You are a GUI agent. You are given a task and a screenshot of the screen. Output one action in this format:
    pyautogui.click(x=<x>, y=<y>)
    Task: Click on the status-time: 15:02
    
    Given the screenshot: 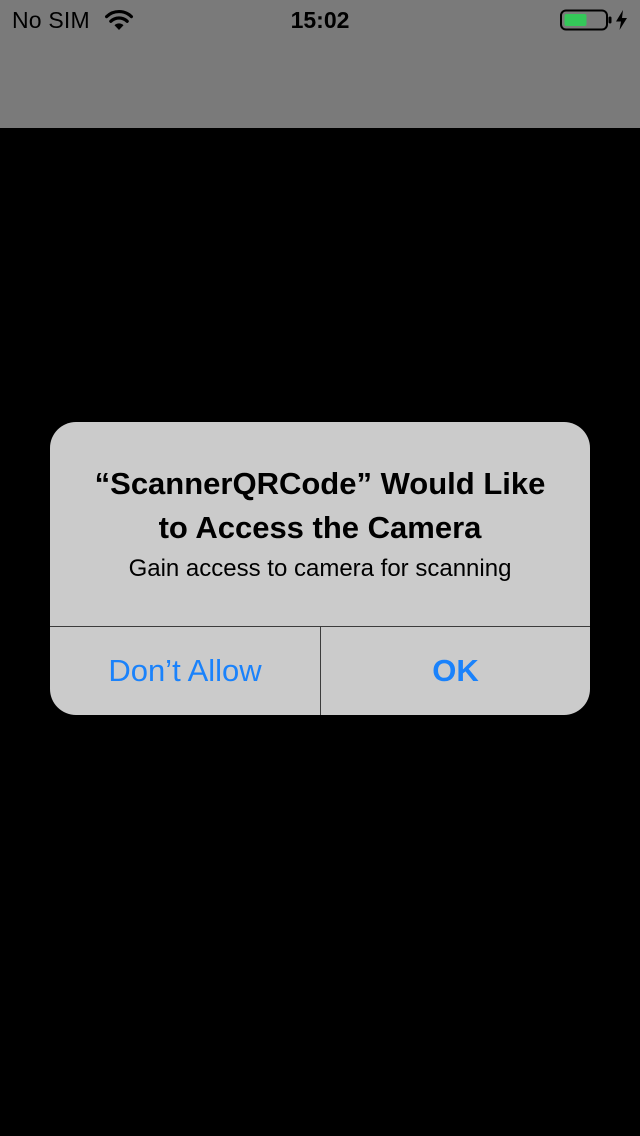 What is the action you would take?
    pyautogui.click(x=320, y=20)
    